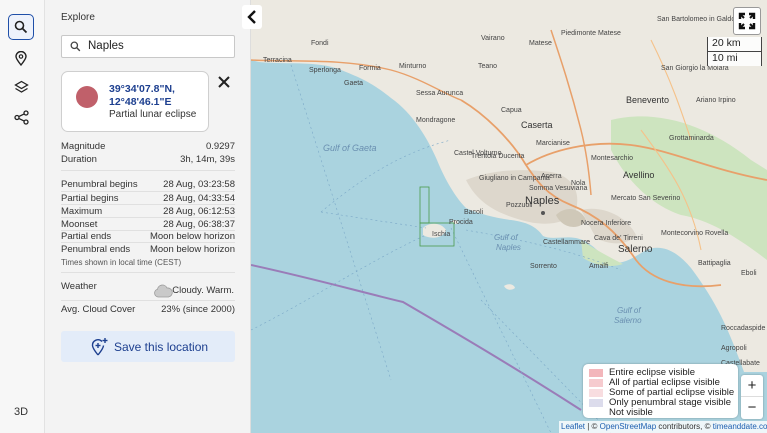 This screenshot has width=767, height=433. What do you see at coordinates (628, 320) in the screenshot?
I see `gulf-salerno-label: Salerno` at bounding box center [628, 320].